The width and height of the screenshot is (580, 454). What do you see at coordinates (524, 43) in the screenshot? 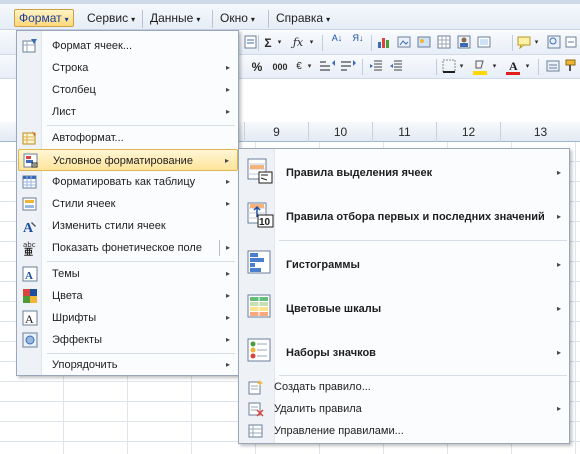
I see `comment-icon` at bounding box center [524, 43].